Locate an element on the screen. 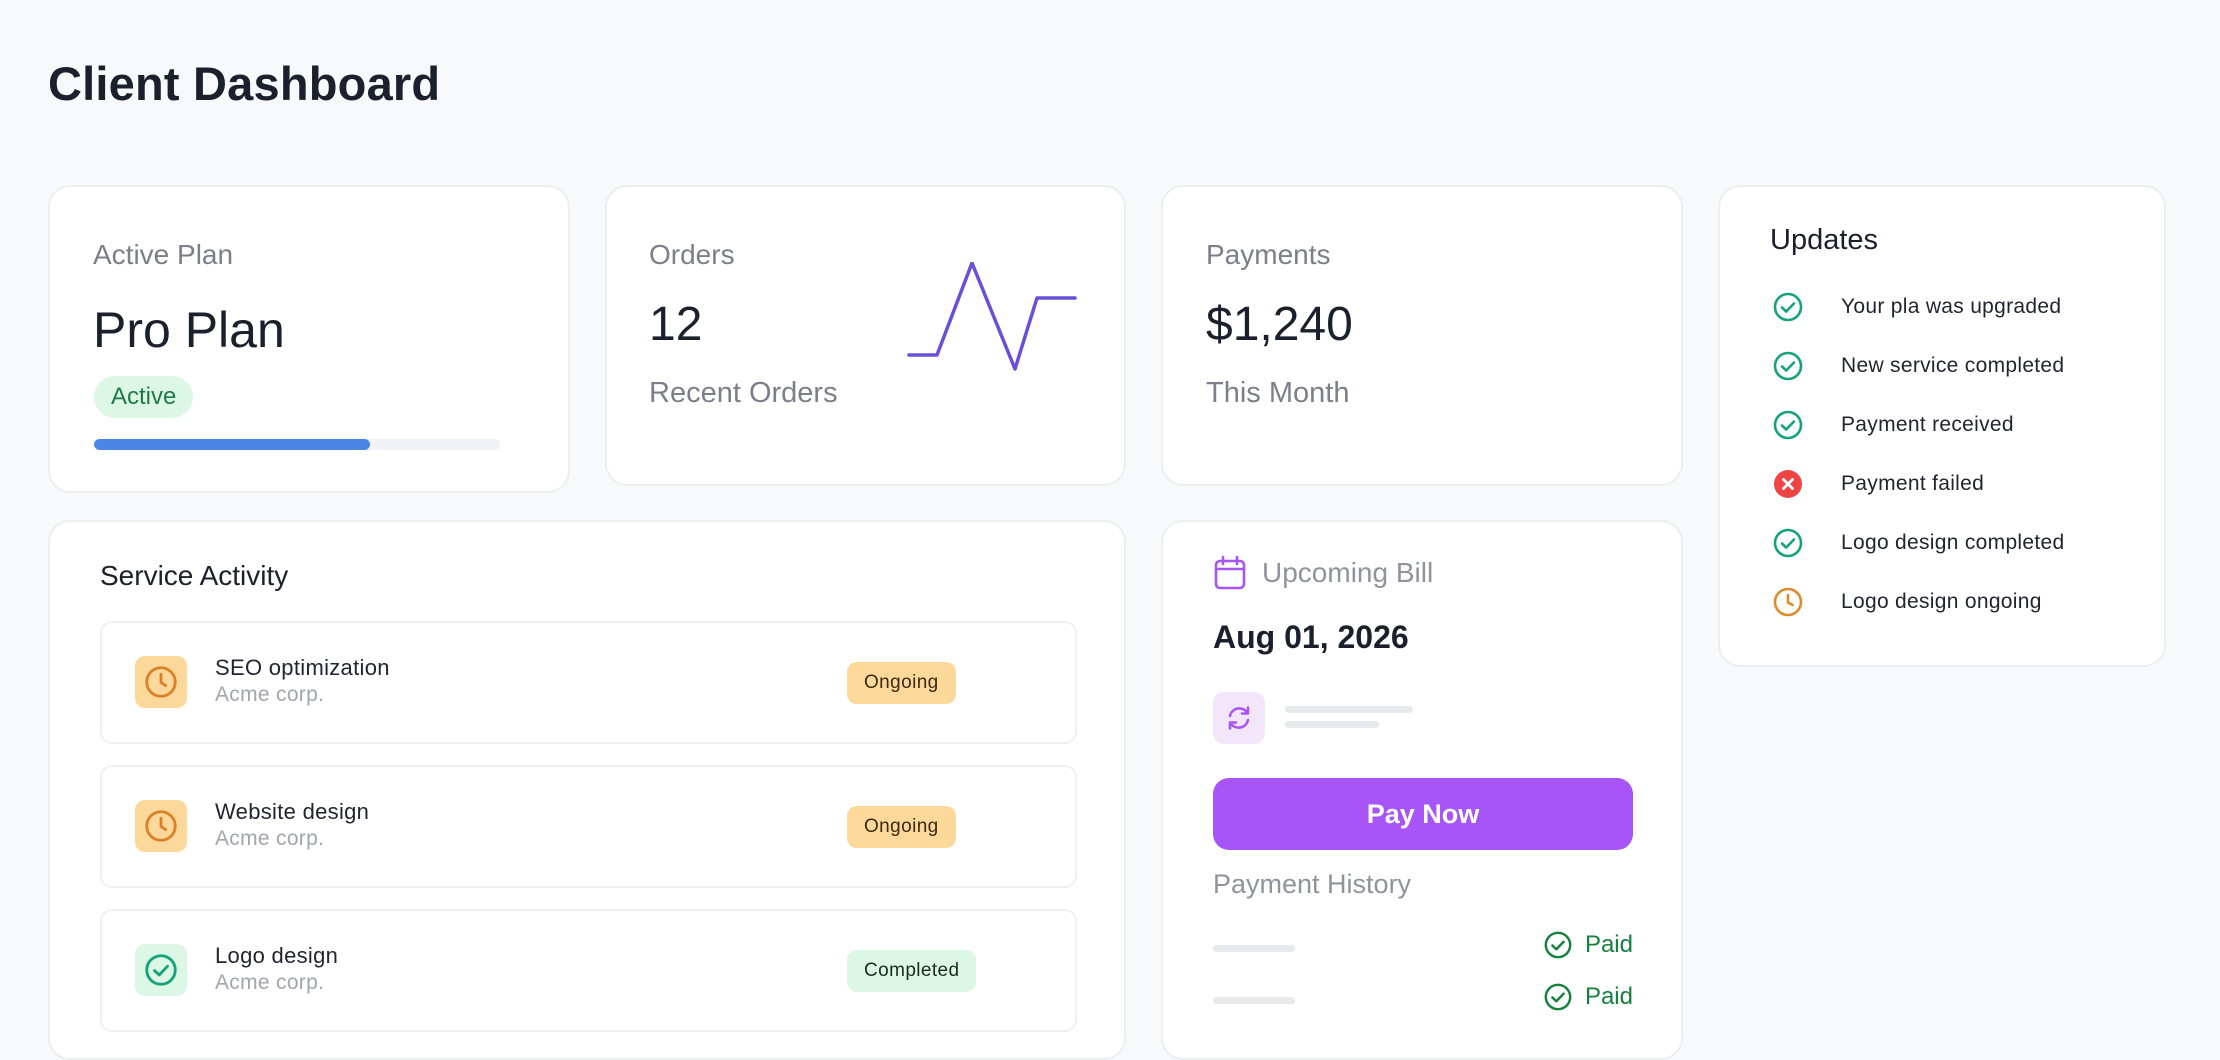 The height and width of the screenshot is (1060, 2220). update-item: Logo design ongoing is located at coordinates (1906, 602).